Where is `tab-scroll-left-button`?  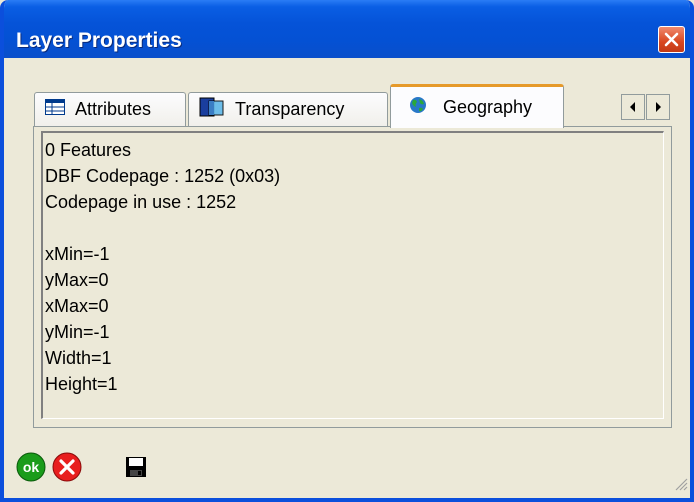 tab-scroll-left-button is located at coordinates (633, 107).